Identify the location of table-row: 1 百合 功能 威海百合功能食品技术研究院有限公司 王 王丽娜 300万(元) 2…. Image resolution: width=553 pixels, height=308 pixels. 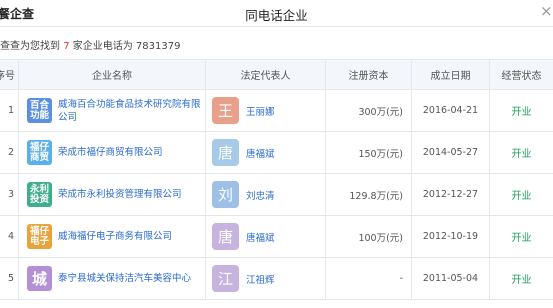
(276, 110).